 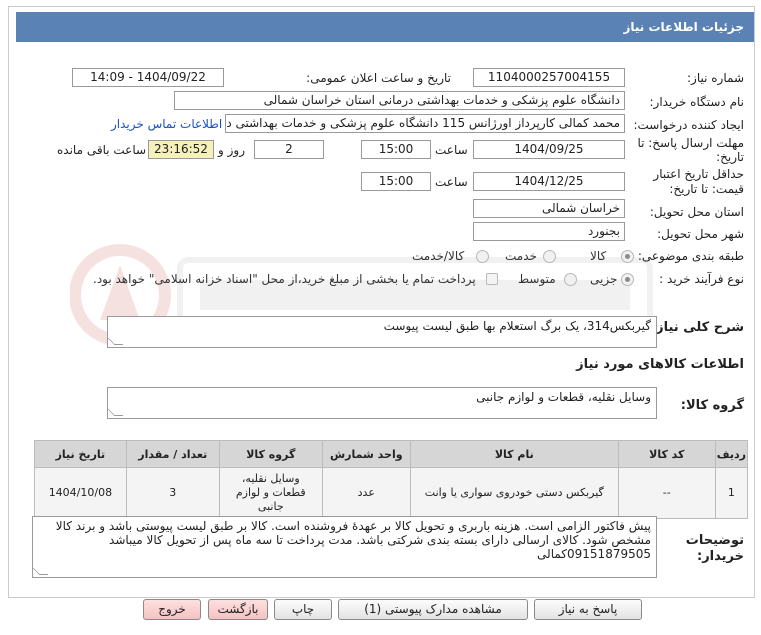 What do you see at coordinates (570, 279) in the screenshot?
I see `purchase-medium-radio` at bounding box center [570, 279].